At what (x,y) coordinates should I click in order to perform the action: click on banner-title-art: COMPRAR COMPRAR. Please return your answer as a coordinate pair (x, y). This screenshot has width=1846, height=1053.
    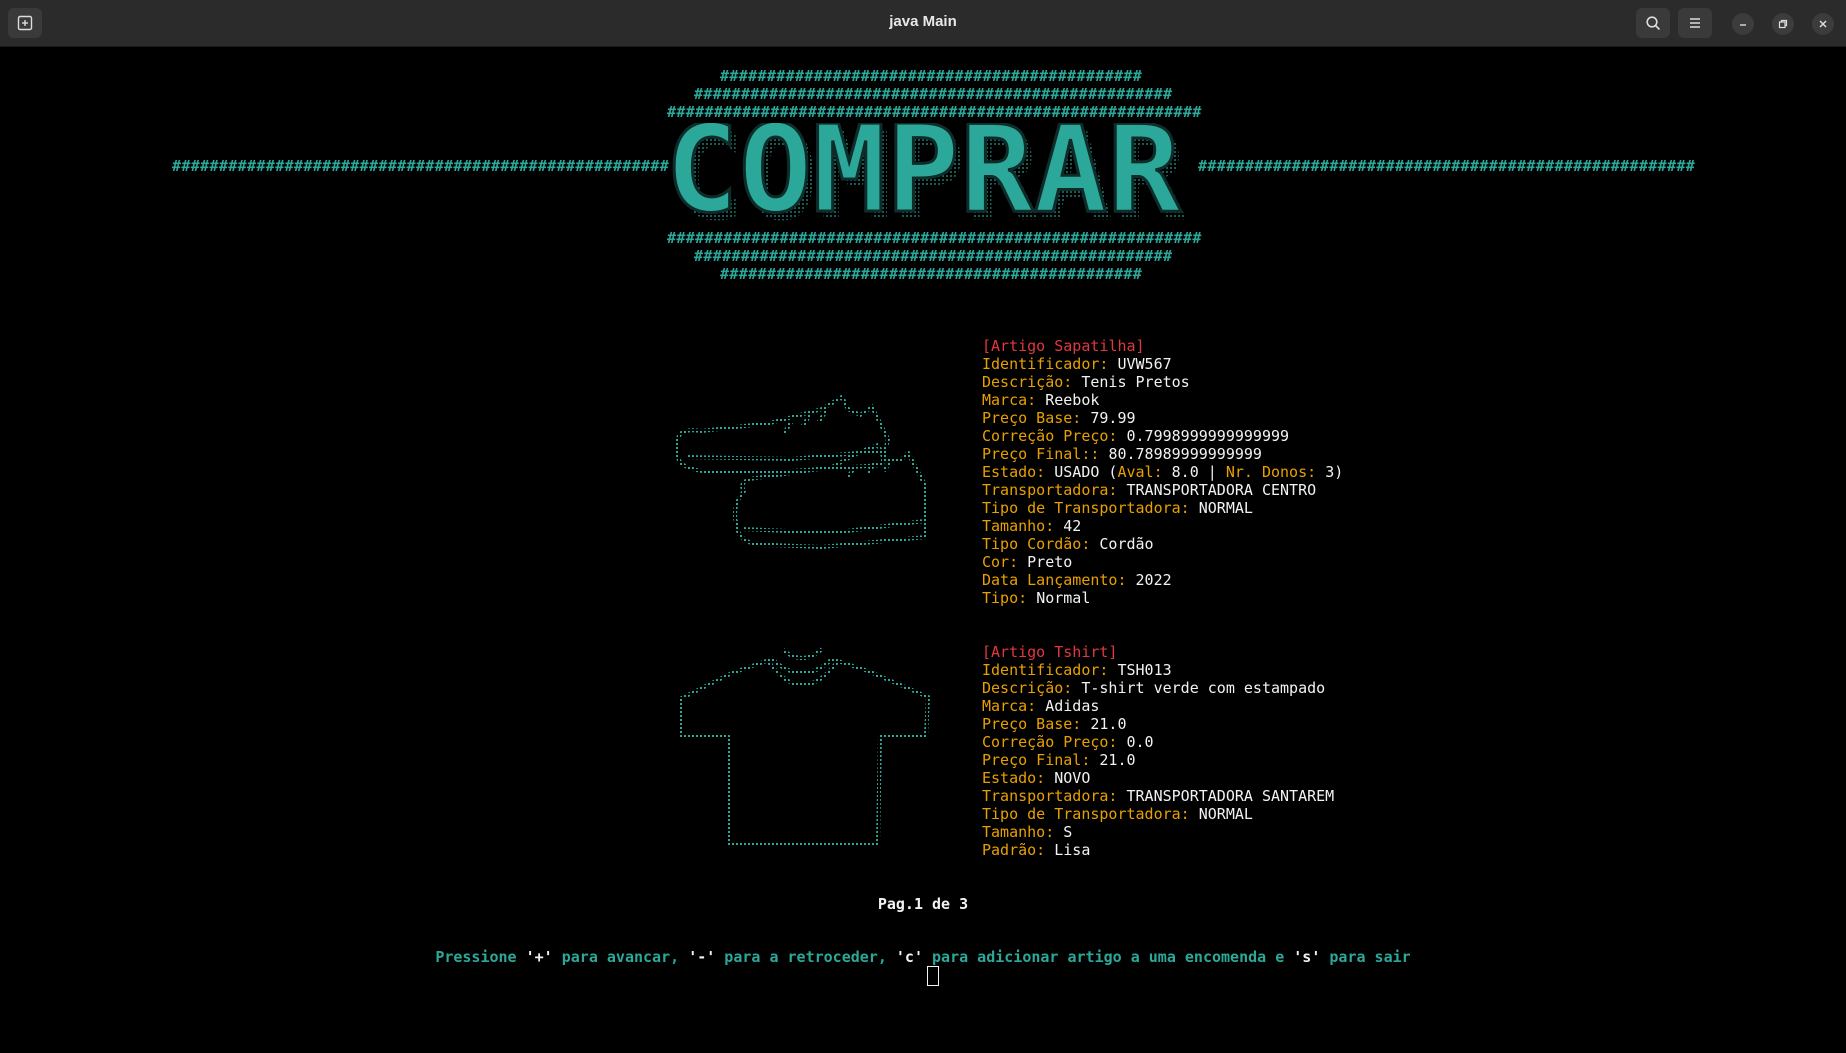
    Looking at the image, I should click on (926, 173).